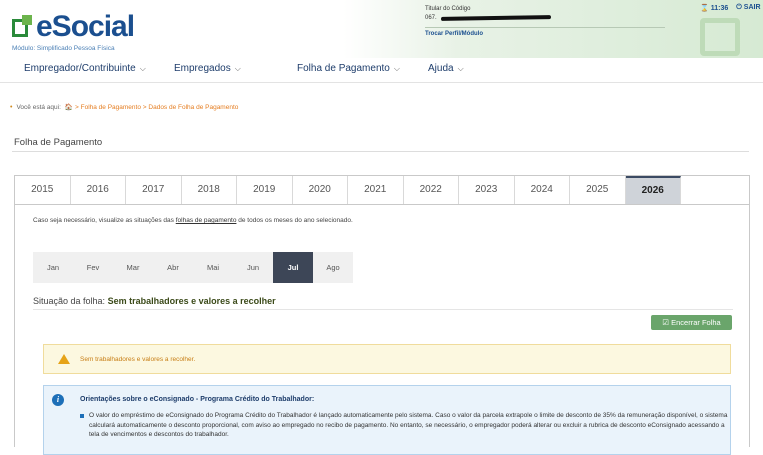 The height and width of the screenshot is (455, 763). I want to click on warning-alert: Sem trabalhadores e valores a recolher., so click(387, 359).